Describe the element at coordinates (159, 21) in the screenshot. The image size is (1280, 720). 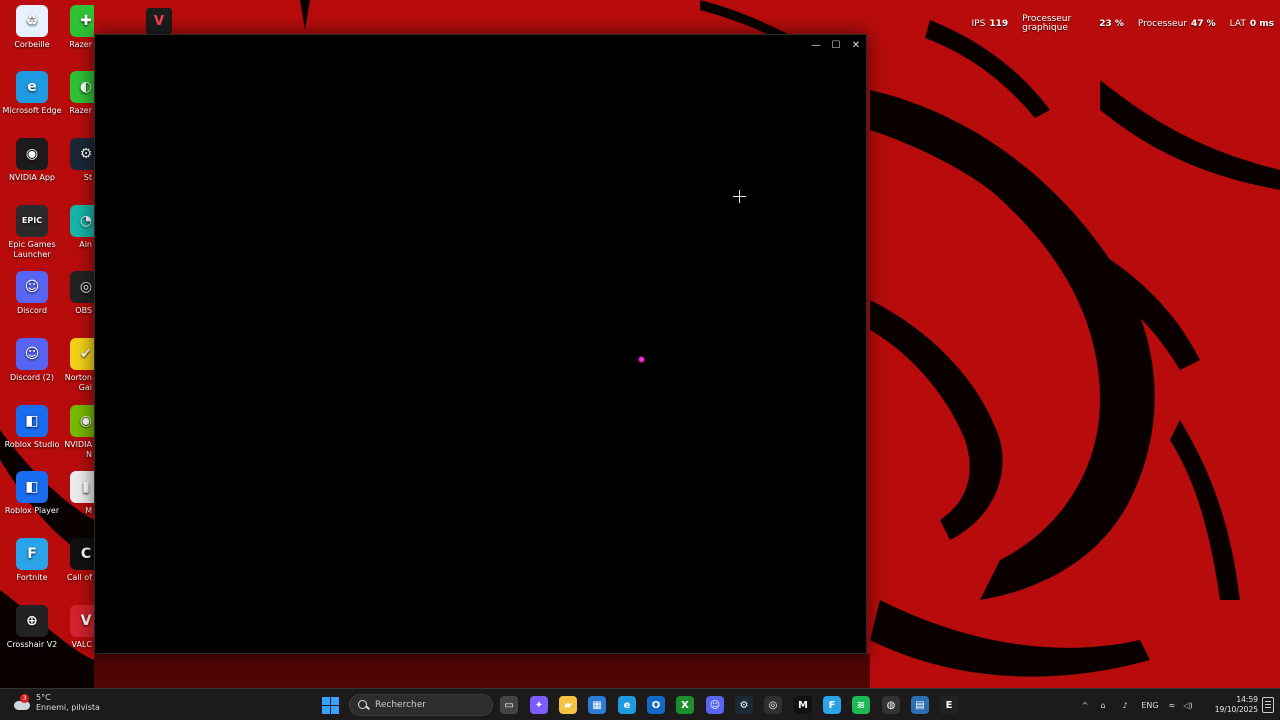
I see `valorant-shortcut-icon: V` at that location.